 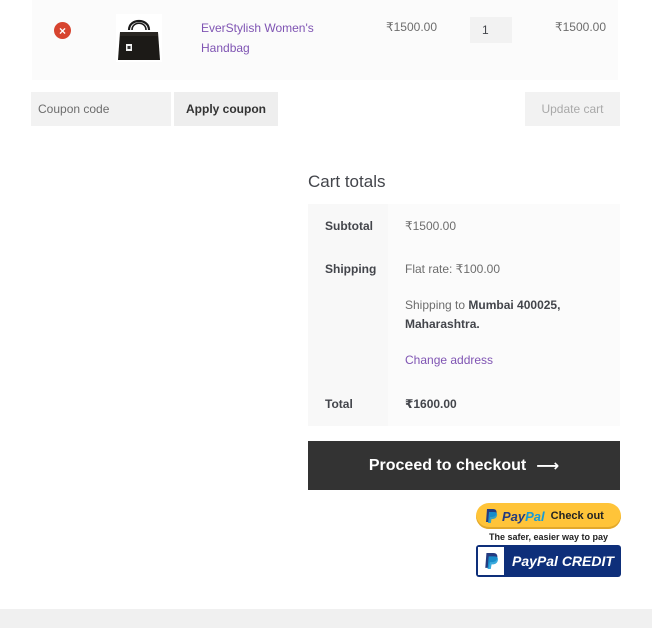 I want to click on subtotal-row: Subtotal ₹1500.00, so click(x=464, y=225).